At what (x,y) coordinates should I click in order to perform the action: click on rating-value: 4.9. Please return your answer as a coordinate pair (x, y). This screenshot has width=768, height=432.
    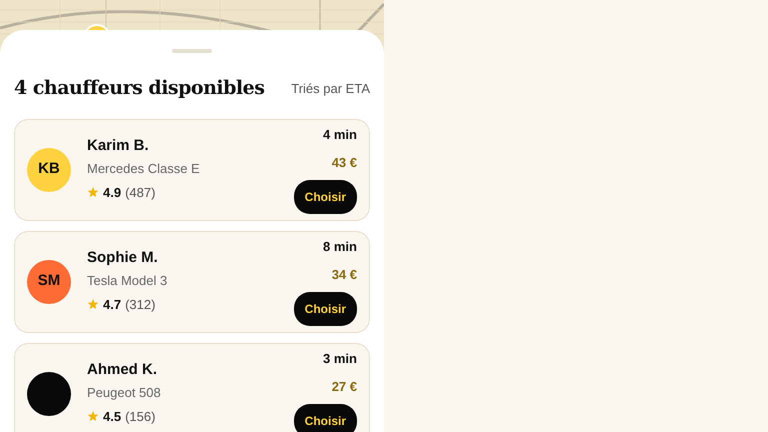
    Looking at the image, I should click on (112, 193).